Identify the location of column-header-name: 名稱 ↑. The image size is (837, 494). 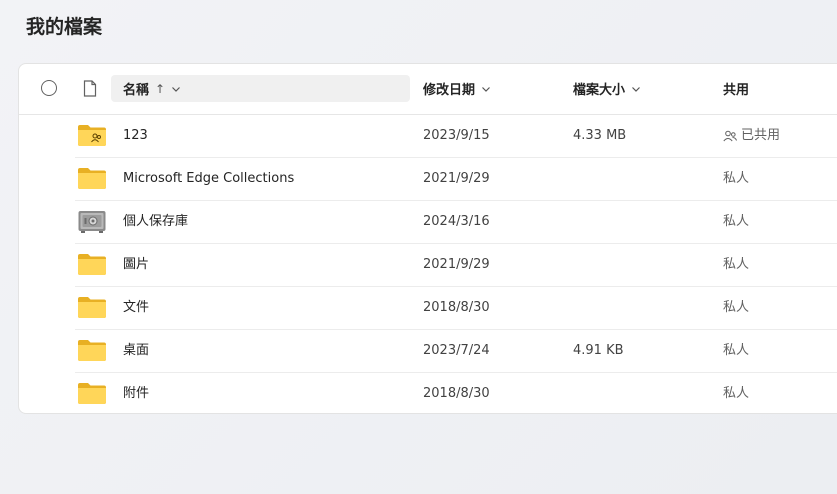
(260, 88).